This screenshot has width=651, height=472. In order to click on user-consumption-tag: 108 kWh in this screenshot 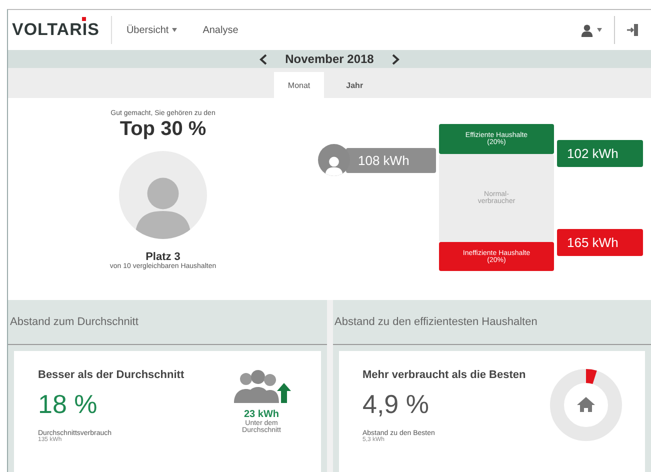, I will do `click(391, 160)`.